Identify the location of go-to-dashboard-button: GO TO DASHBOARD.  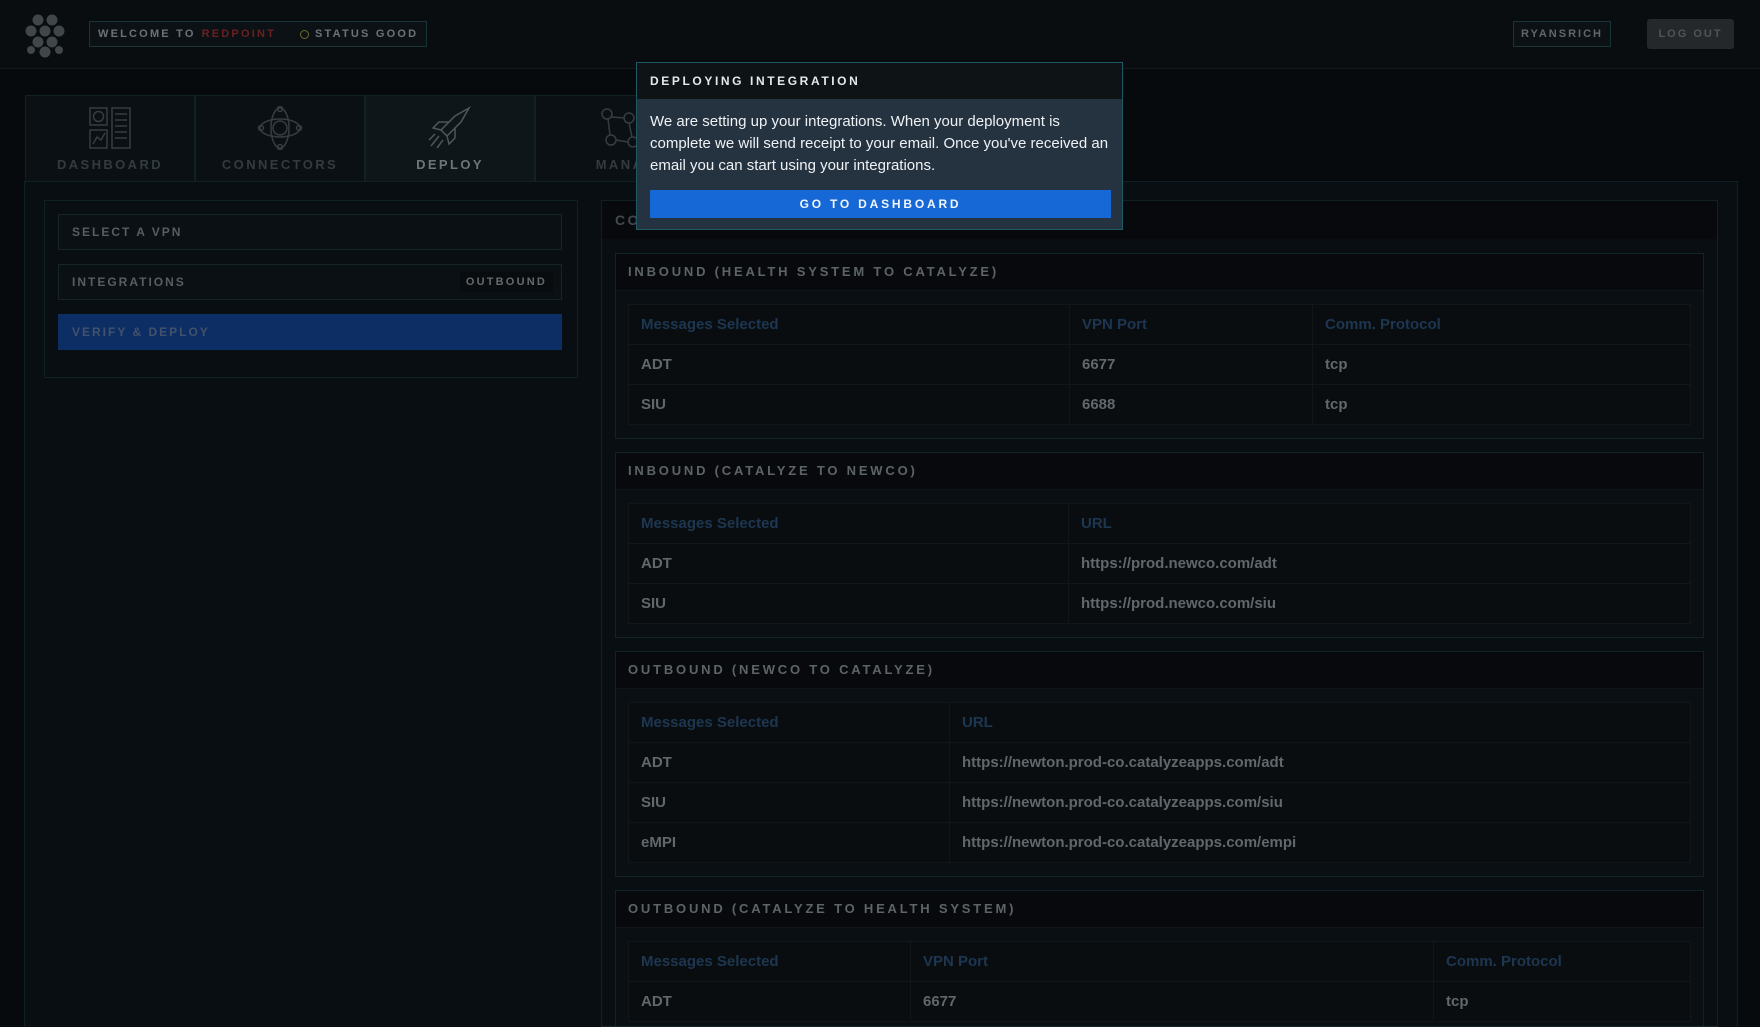
(880, 204).